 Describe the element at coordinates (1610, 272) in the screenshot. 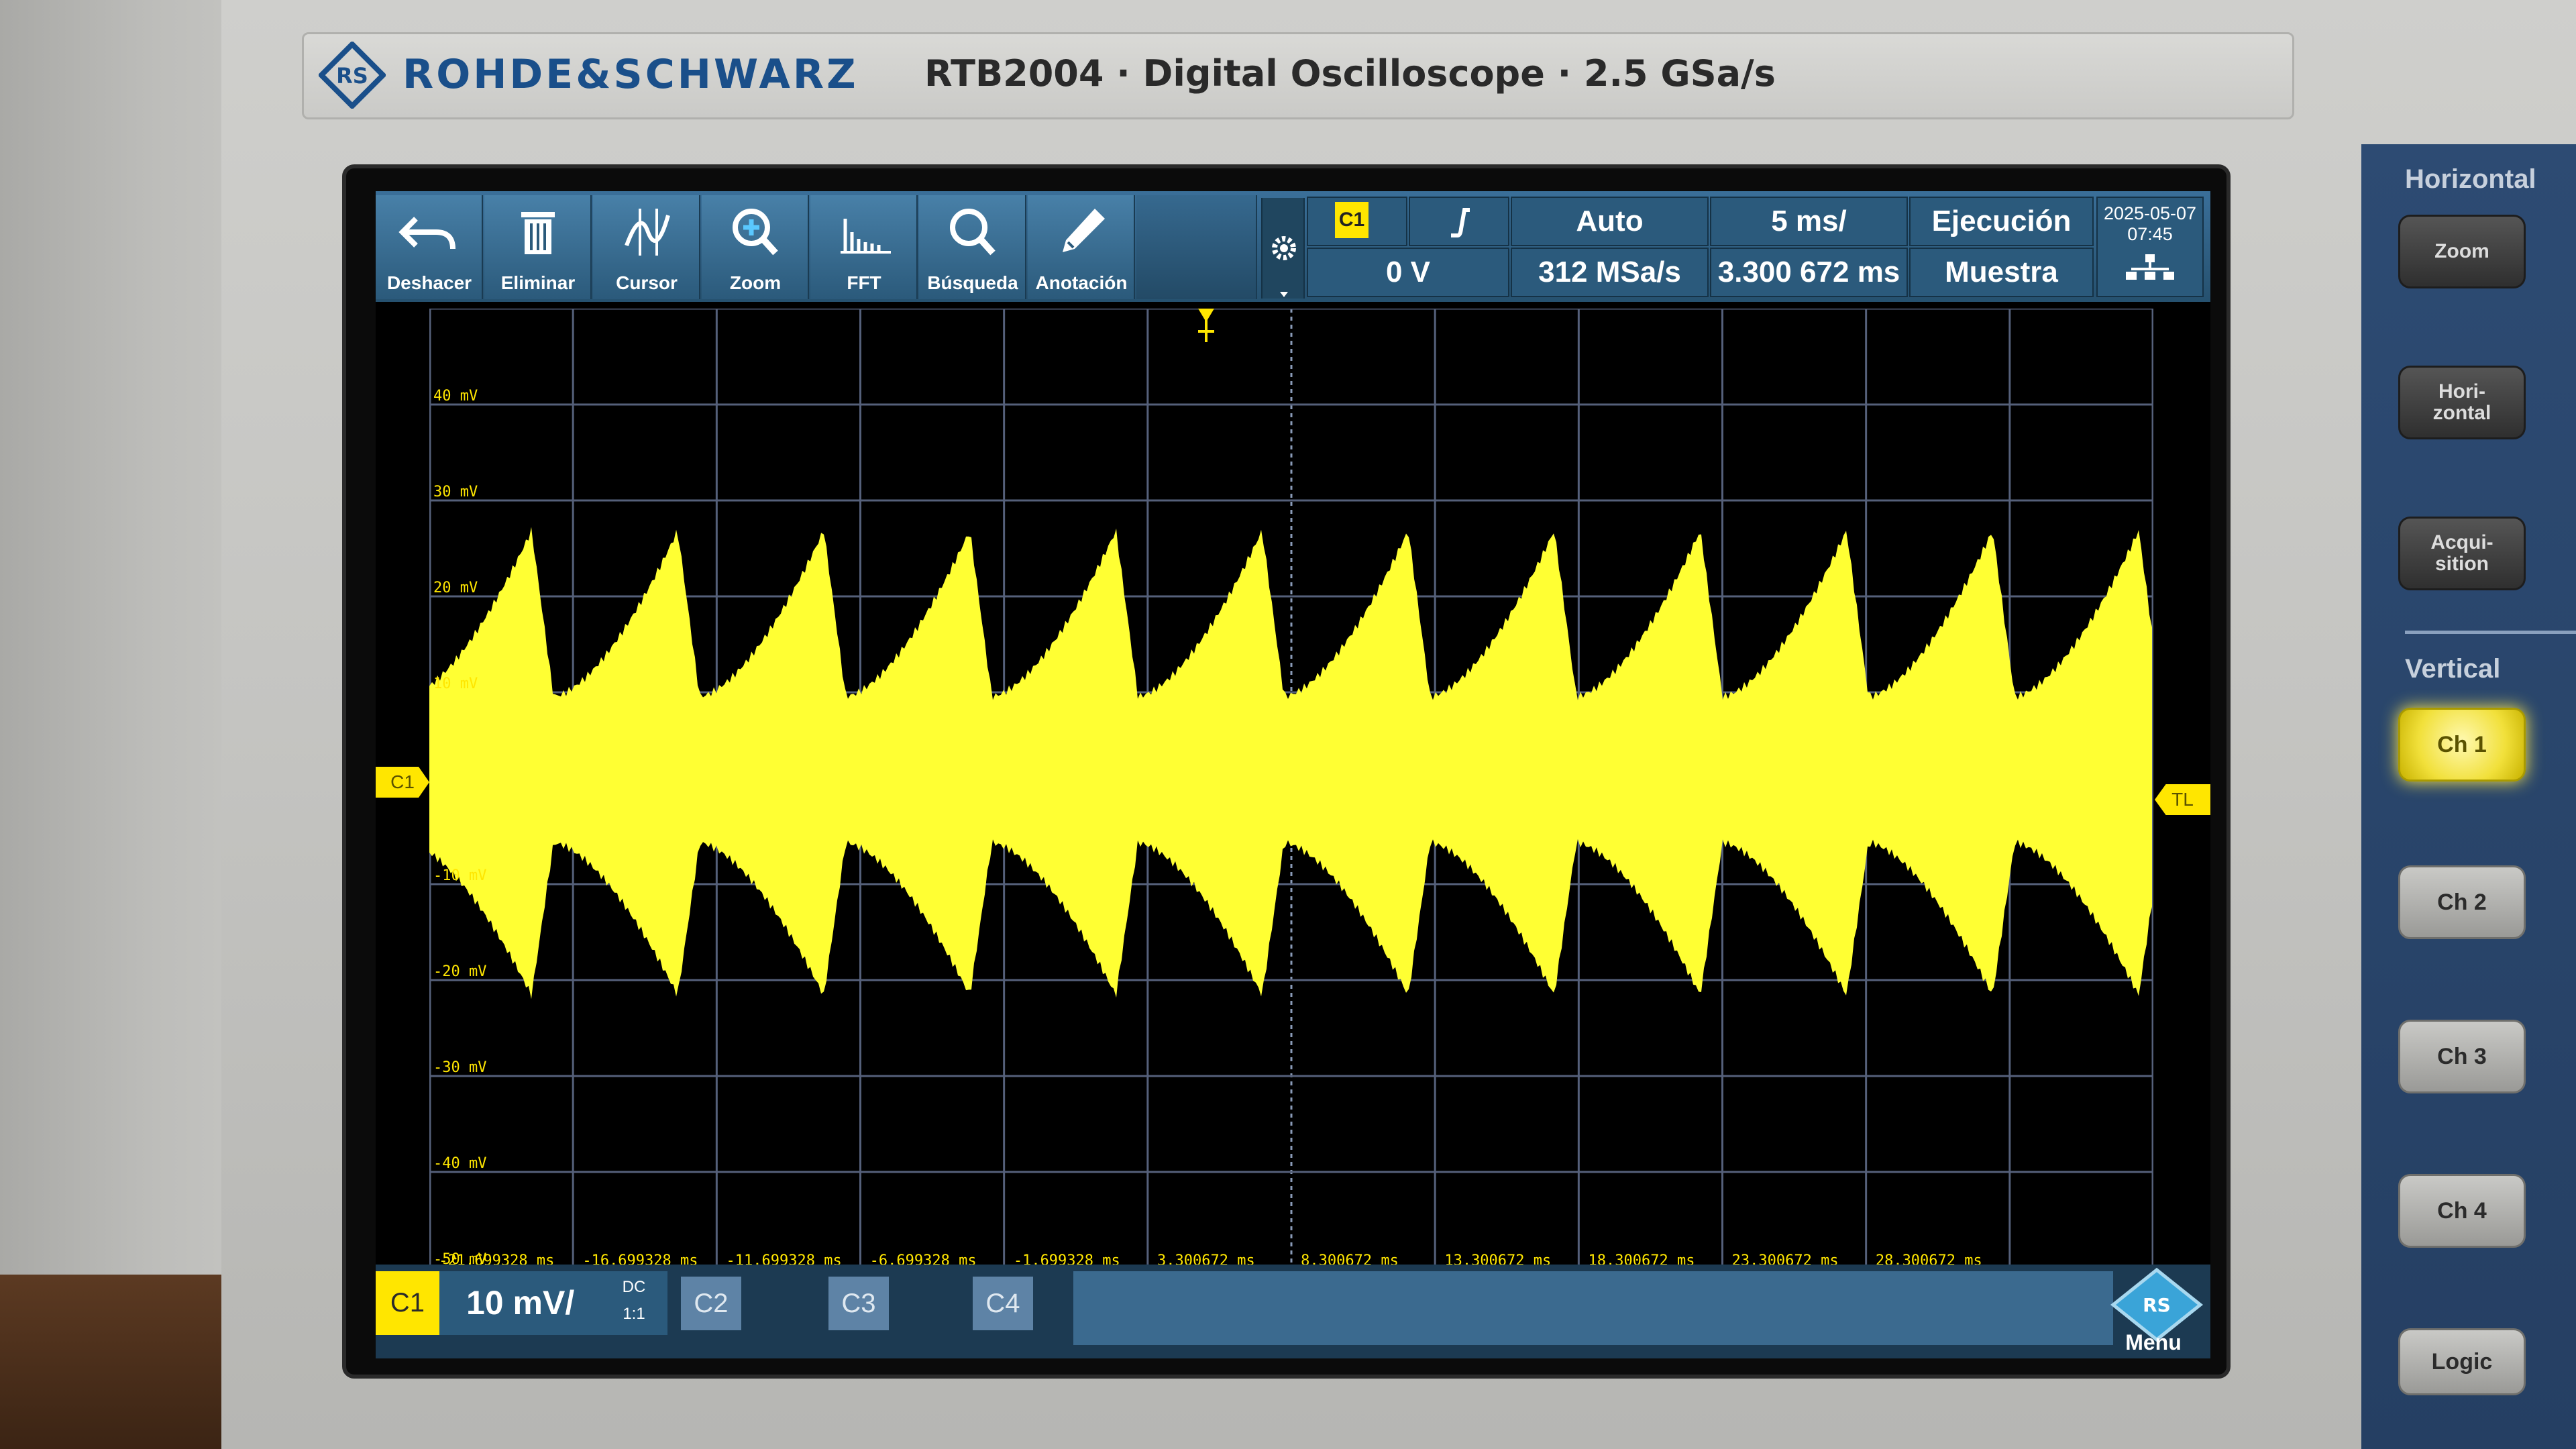

I see `sample-rate-cell: 312 MSa/s` at that location.